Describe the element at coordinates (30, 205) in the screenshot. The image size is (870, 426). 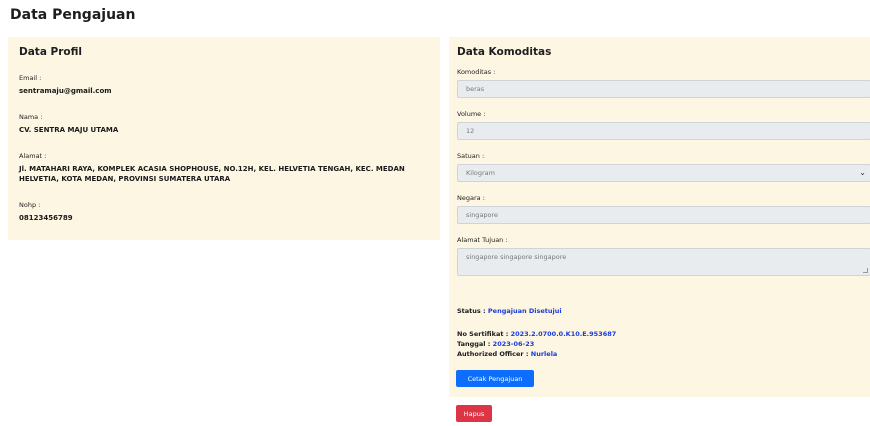
I see `nohp-label: Nohp :` at that location.